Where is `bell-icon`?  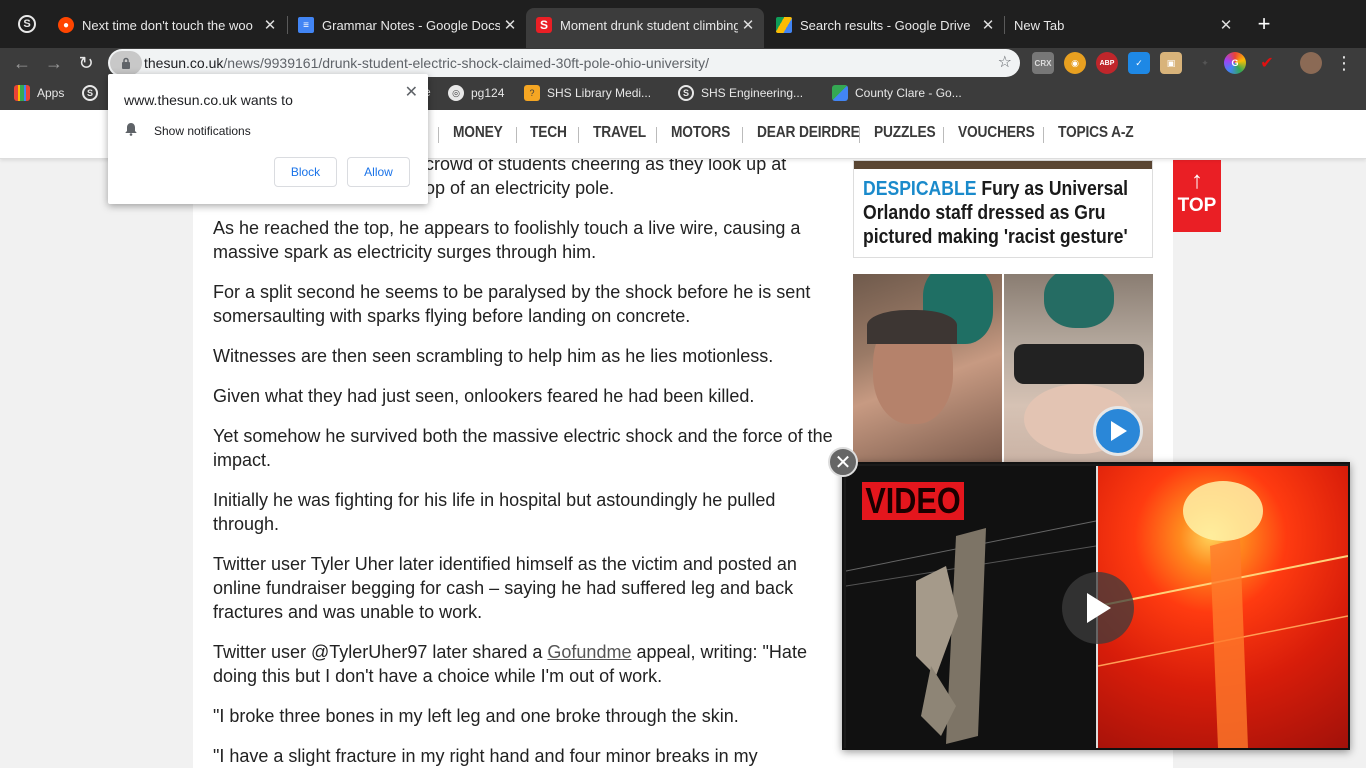
bell-icon is located at coordinates (131, 130).